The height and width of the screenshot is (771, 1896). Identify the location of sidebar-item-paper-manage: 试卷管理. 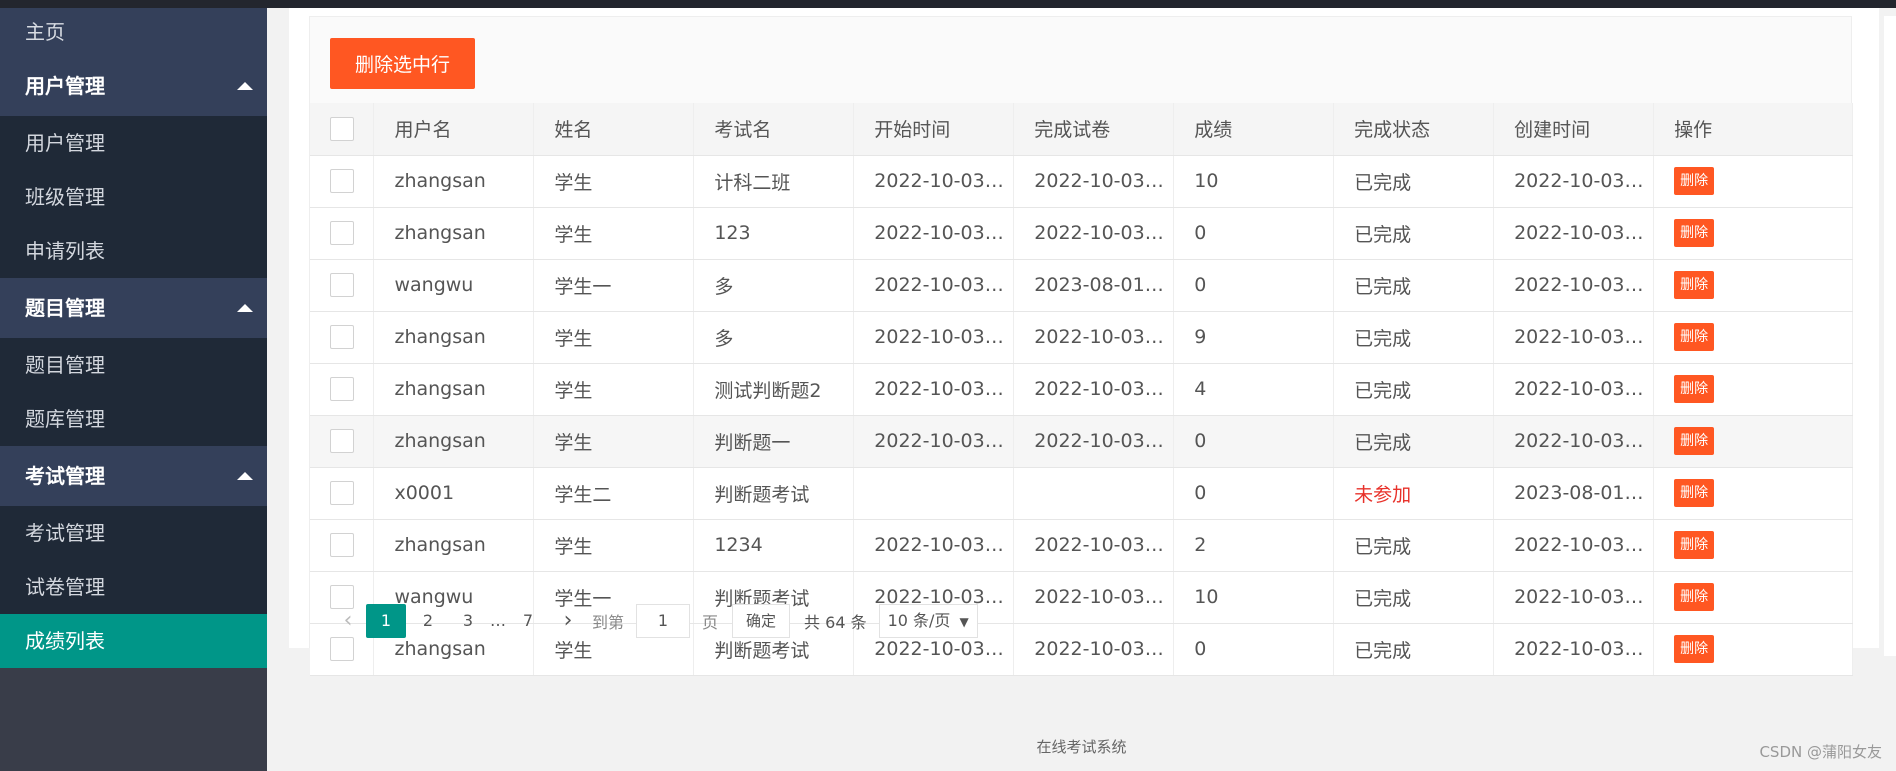
(133, 587).